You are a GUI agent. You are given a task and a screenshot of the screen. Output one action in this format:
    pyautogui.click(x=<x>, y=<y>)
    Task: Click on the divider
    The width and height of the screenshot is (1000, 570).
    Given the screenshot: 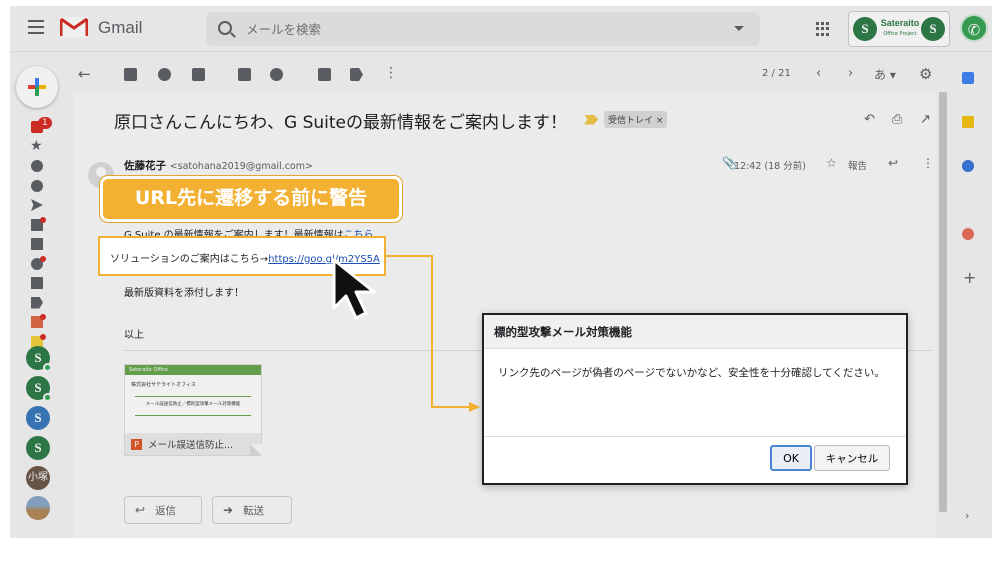 What is the action you would take?
    pyautogui.click(x=695, y=436)
    